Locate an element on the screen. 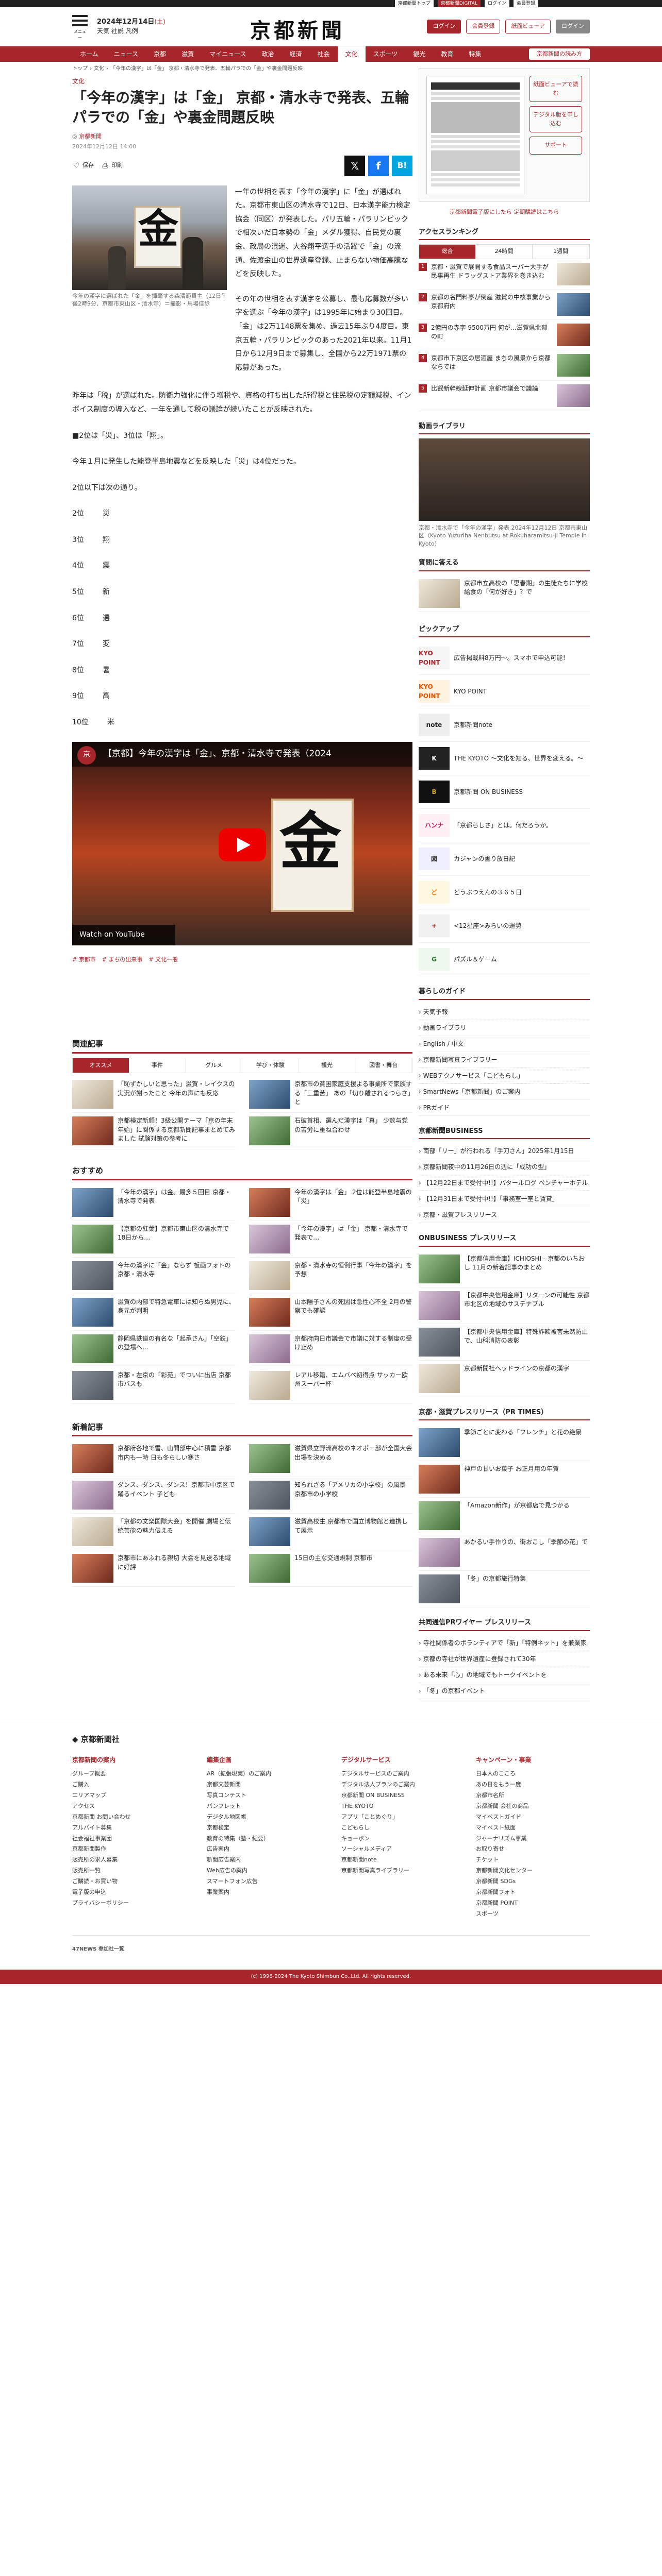 Image resolution: width=662 pixels, height=2576 pixels. link-item: › English / 中文 is located at coordinates (504, 1044).